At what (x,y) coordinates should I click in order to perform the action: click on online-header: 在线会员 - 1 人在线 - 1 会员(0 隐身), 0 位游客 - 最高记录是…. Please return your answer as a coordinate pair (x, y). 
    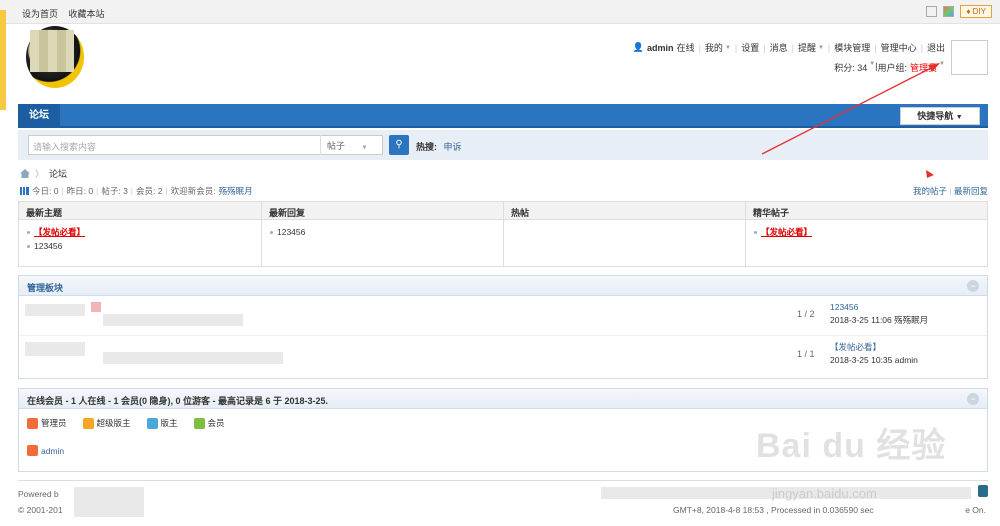
    Looking at the image, I should click on (503, 399).